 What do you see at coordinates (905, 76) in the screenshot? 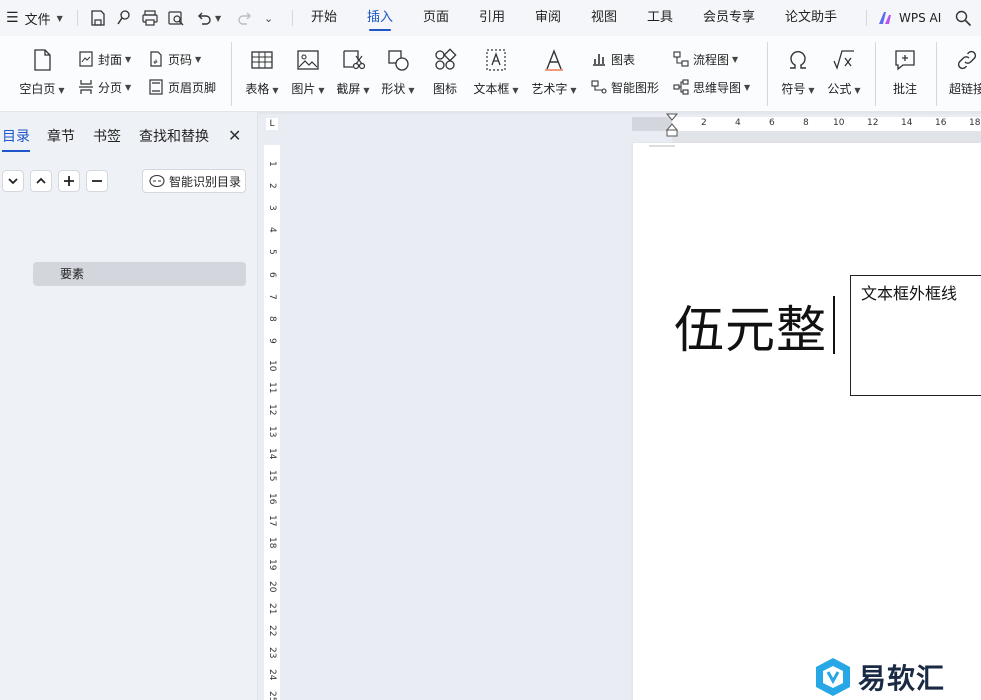
I see `comment-button: 批注` at bounding box center [905, 76].